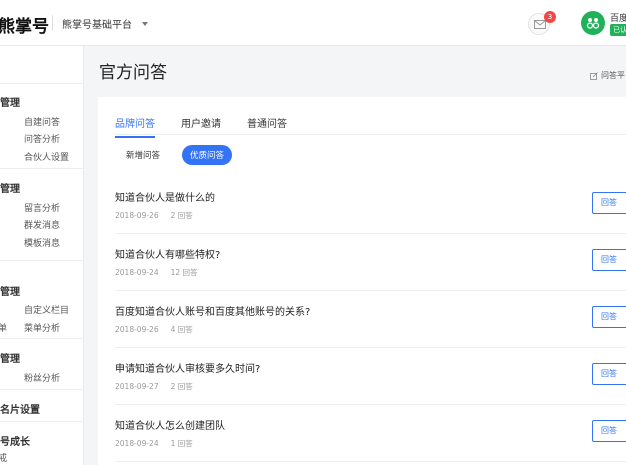 The height and width of the screenshot is (465, 626). I want to click on qa-platform-link-label: 问答平, so click(613, 75).